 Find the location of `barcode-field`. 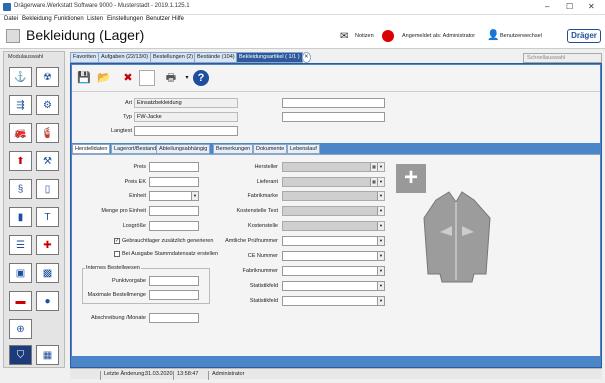

barcode-field is located at coordinates (333, 103).